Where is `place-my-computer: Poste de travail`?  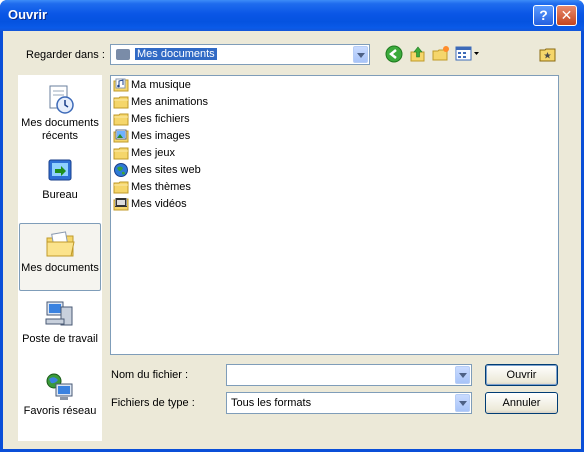
place-my-computer: Poste de travail is located at coordinates (60, 329).